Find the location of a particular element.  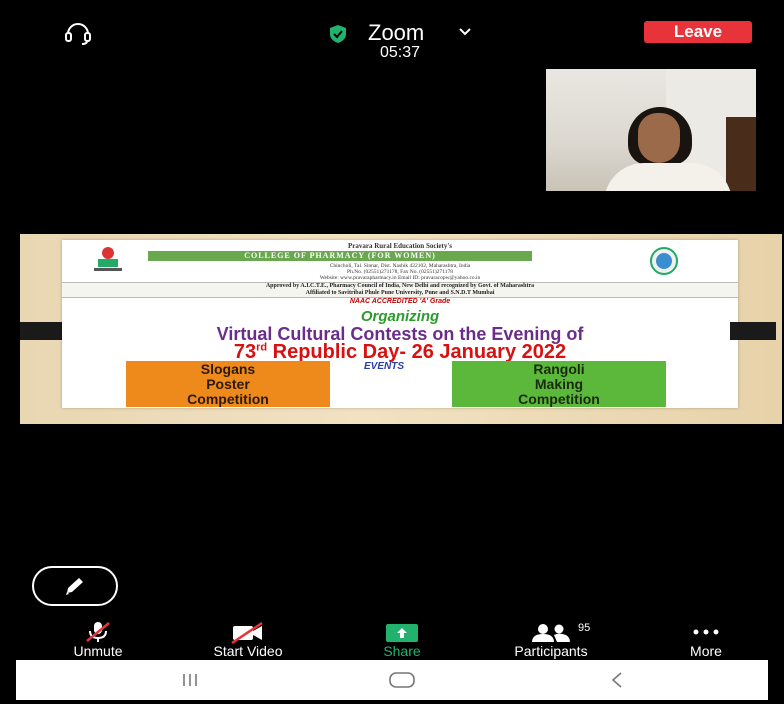

background-curtain is located at coordinates (741, 154).